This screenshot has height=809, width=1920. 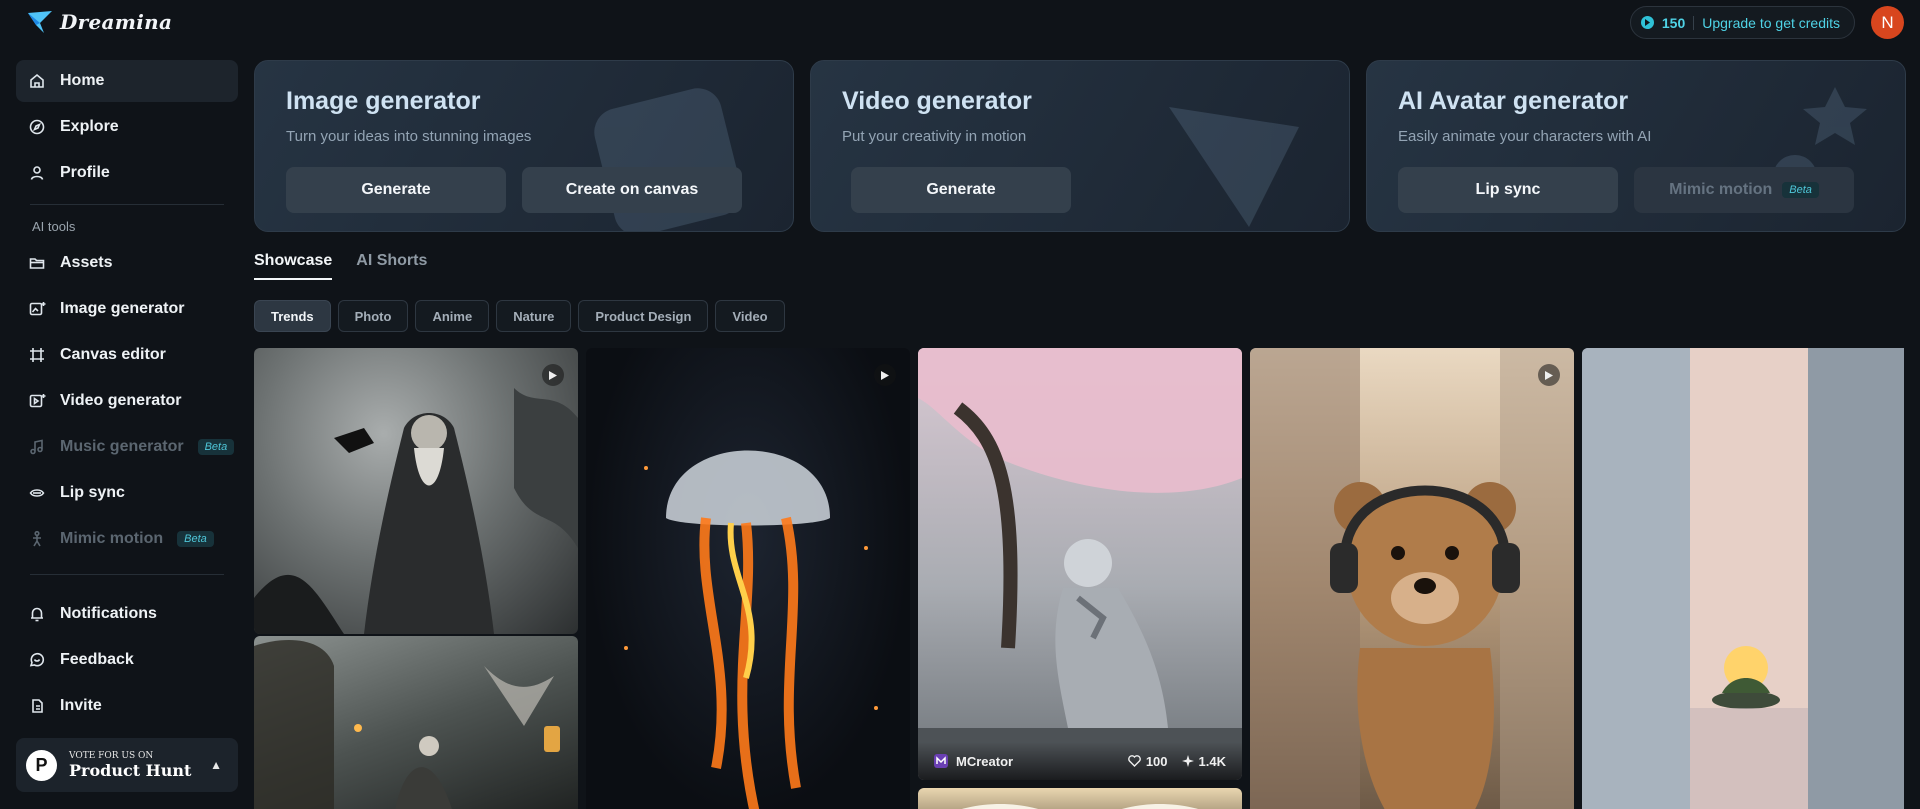 What do you see at coordinates (416, 511) in the screenshot?
I see `raven-figure-image` at bounding box center [416, 511].